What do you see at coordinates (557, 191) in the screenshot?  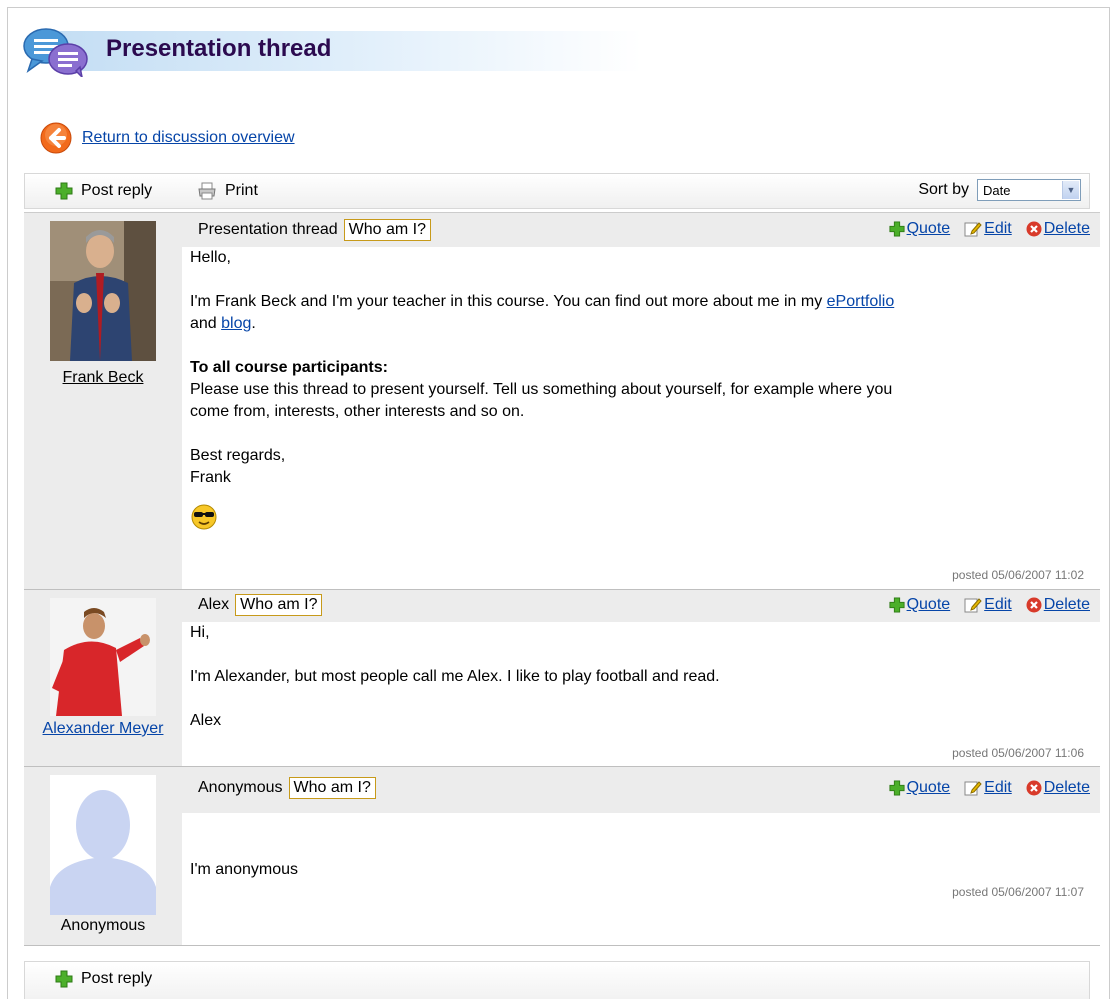 I see `thread-toolbar: Post reply Print Sort by Date ▼` at bounding box center [557, 191].